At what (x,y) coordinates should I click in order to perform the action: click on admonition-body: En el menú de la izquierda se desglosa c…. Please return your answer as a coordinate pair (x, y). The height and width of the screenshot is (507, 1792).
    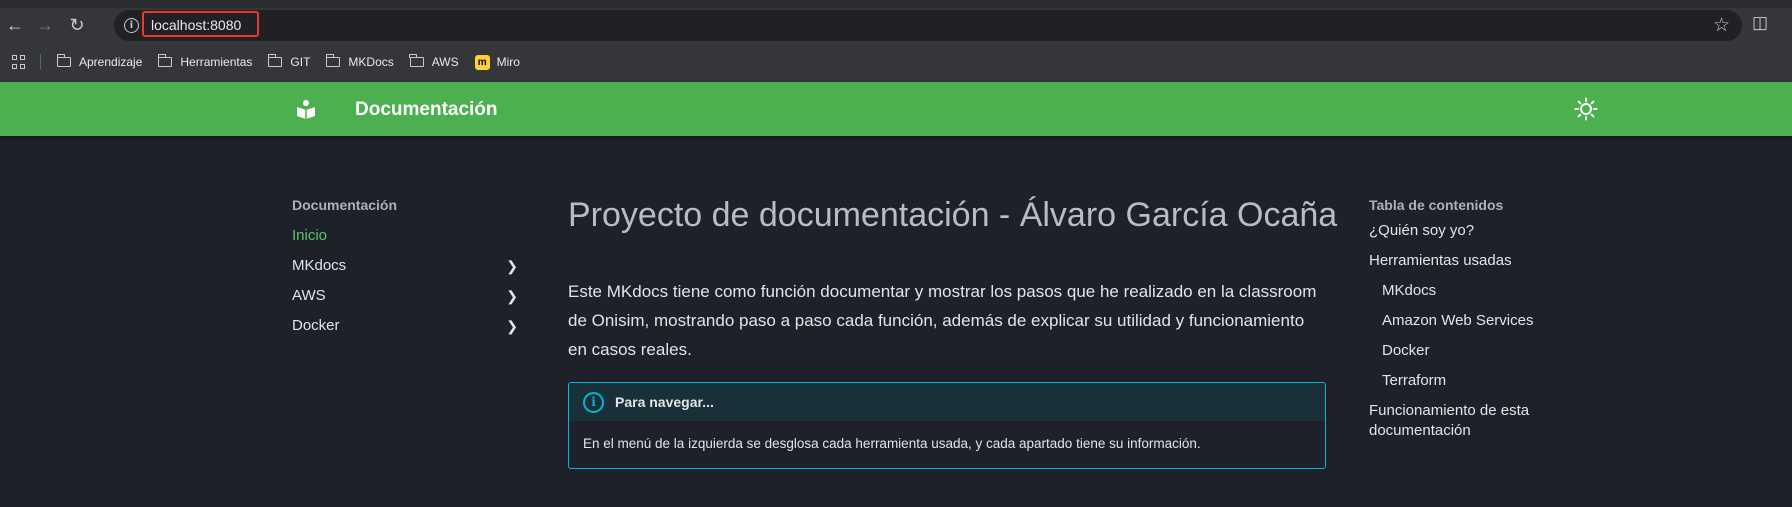
    Looking at the image, I should click on (892, 443).